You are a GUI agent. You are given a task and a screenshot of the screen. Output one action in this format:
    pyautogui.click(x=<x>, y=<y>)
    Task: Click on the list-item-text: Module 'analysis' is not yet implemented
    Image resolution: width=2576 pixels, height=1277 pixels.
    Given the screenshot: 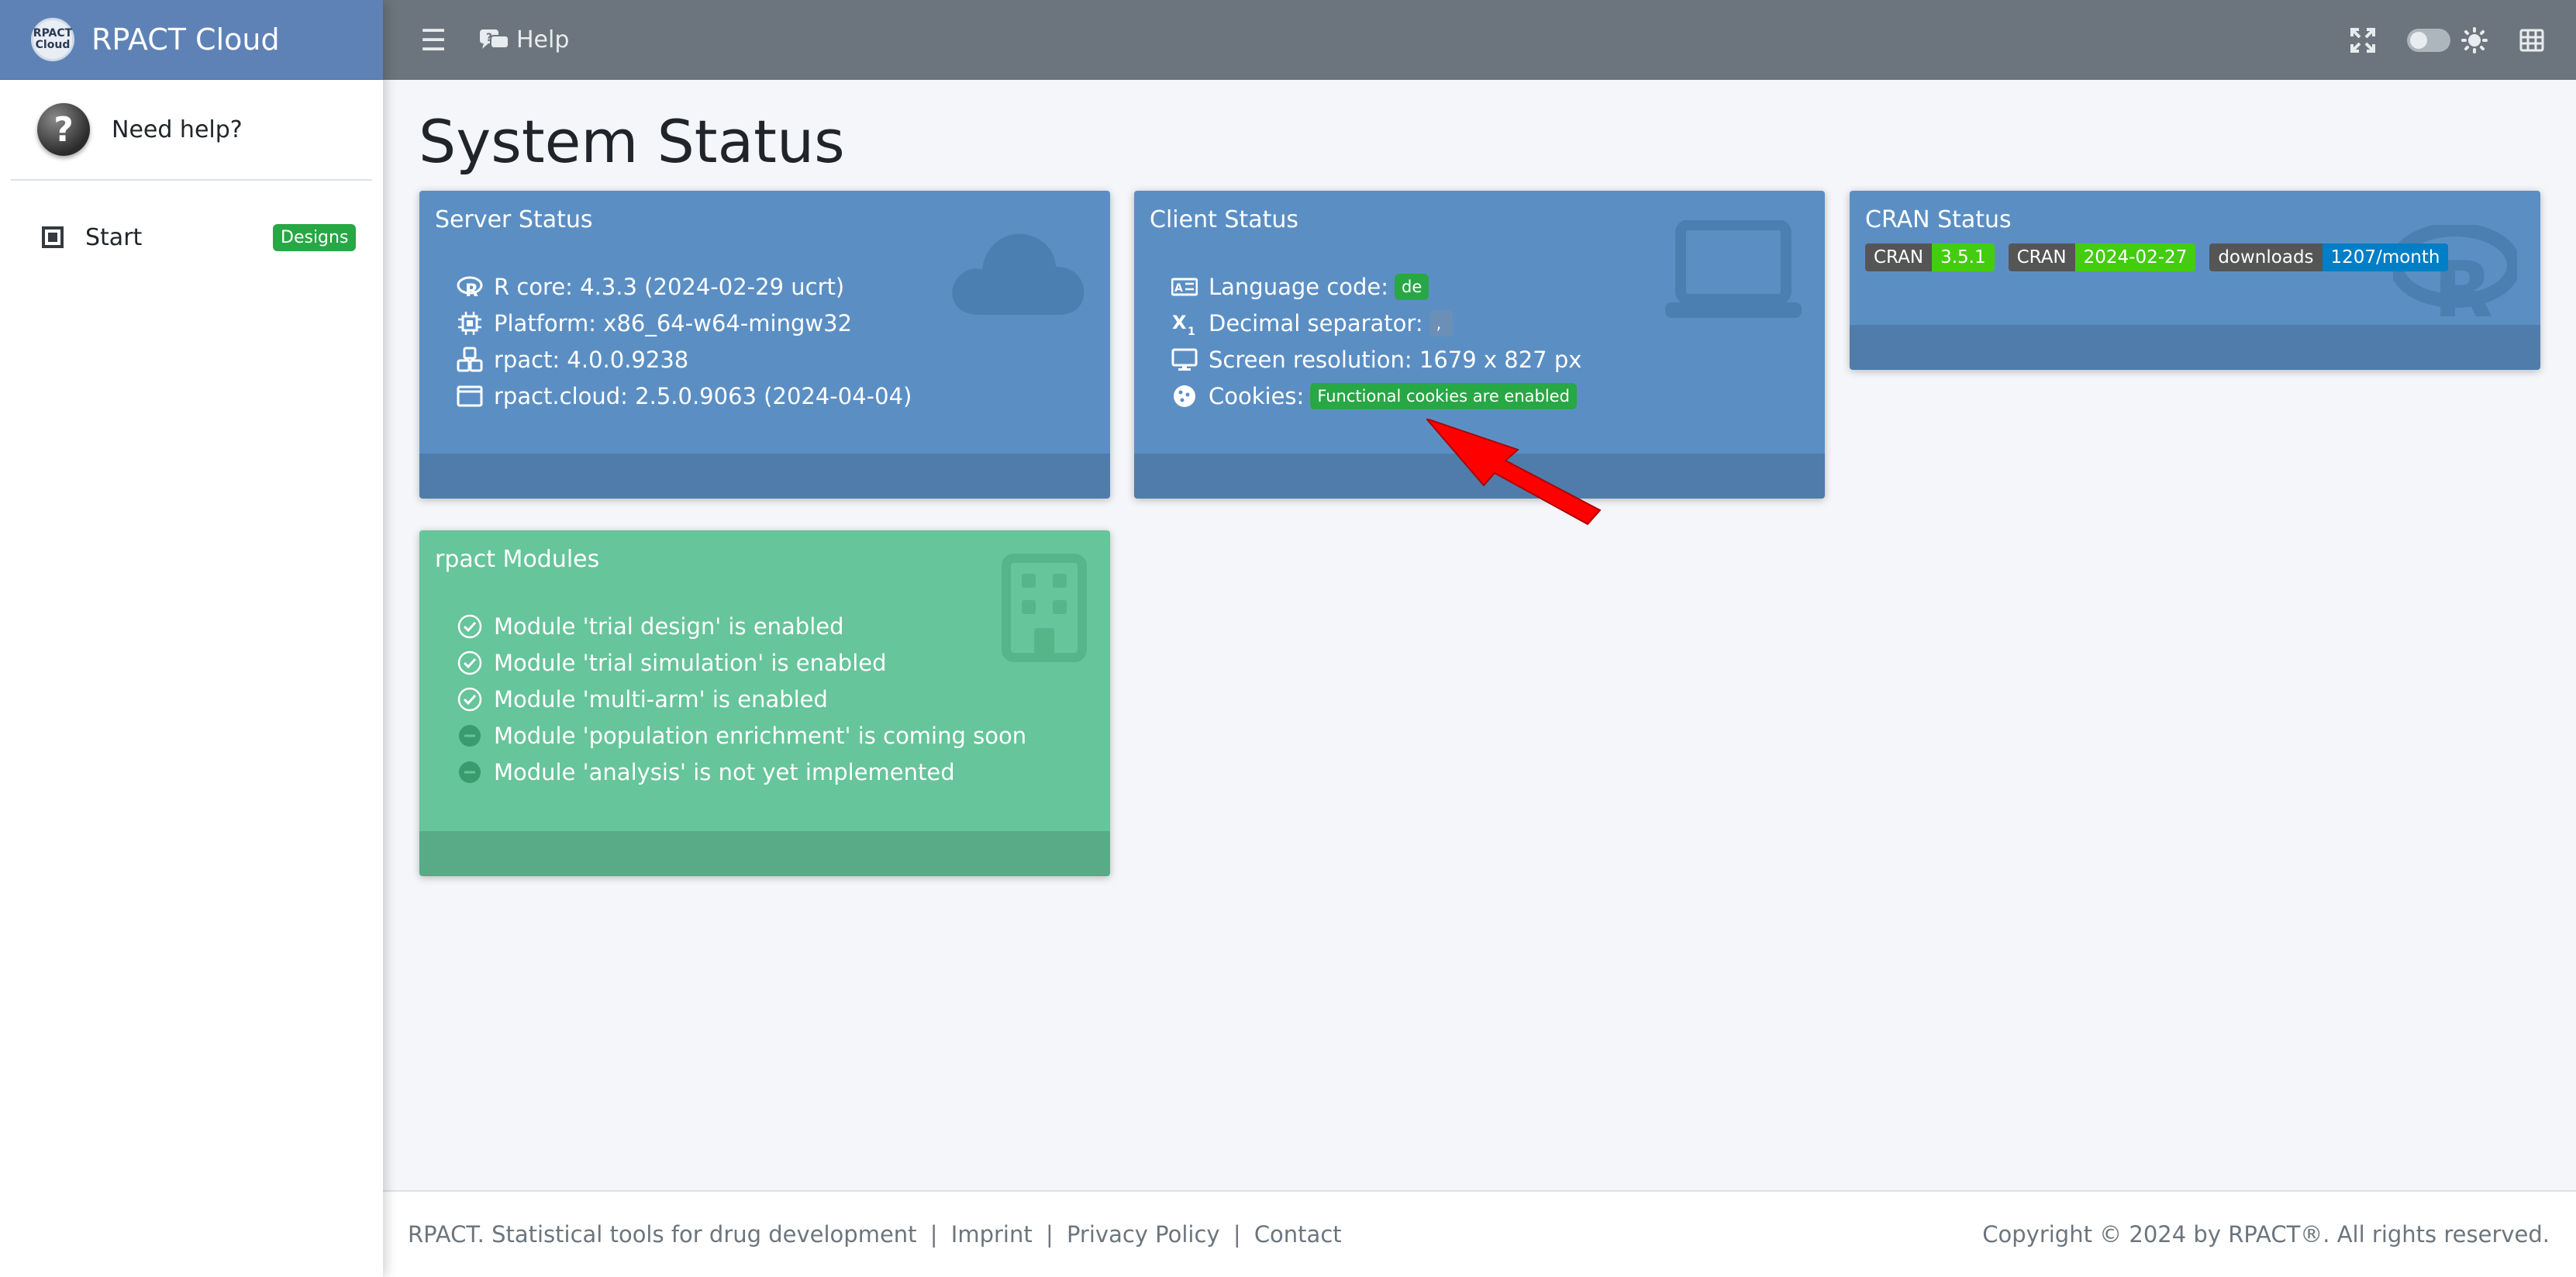 What is the action you would take?
    pyautogui.click(x=724, y=772)
    